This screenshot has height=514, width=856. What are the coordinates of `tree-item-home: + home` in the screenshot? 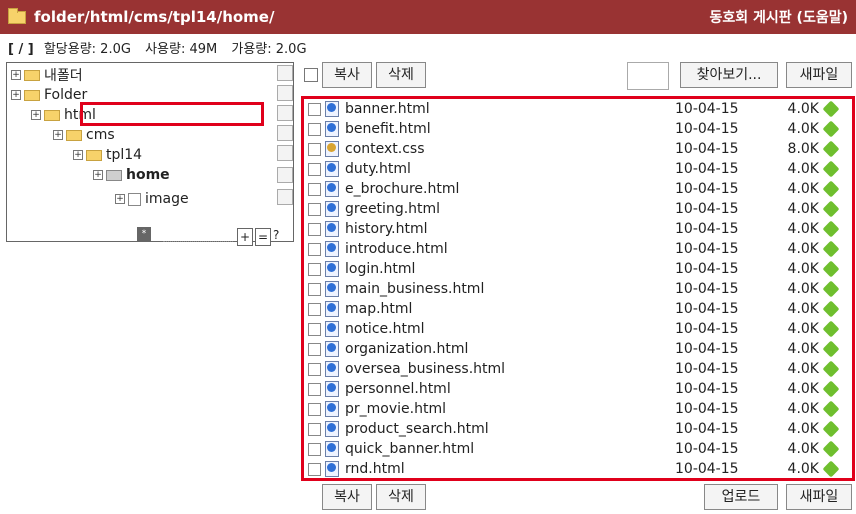 It's located at (131, 175).